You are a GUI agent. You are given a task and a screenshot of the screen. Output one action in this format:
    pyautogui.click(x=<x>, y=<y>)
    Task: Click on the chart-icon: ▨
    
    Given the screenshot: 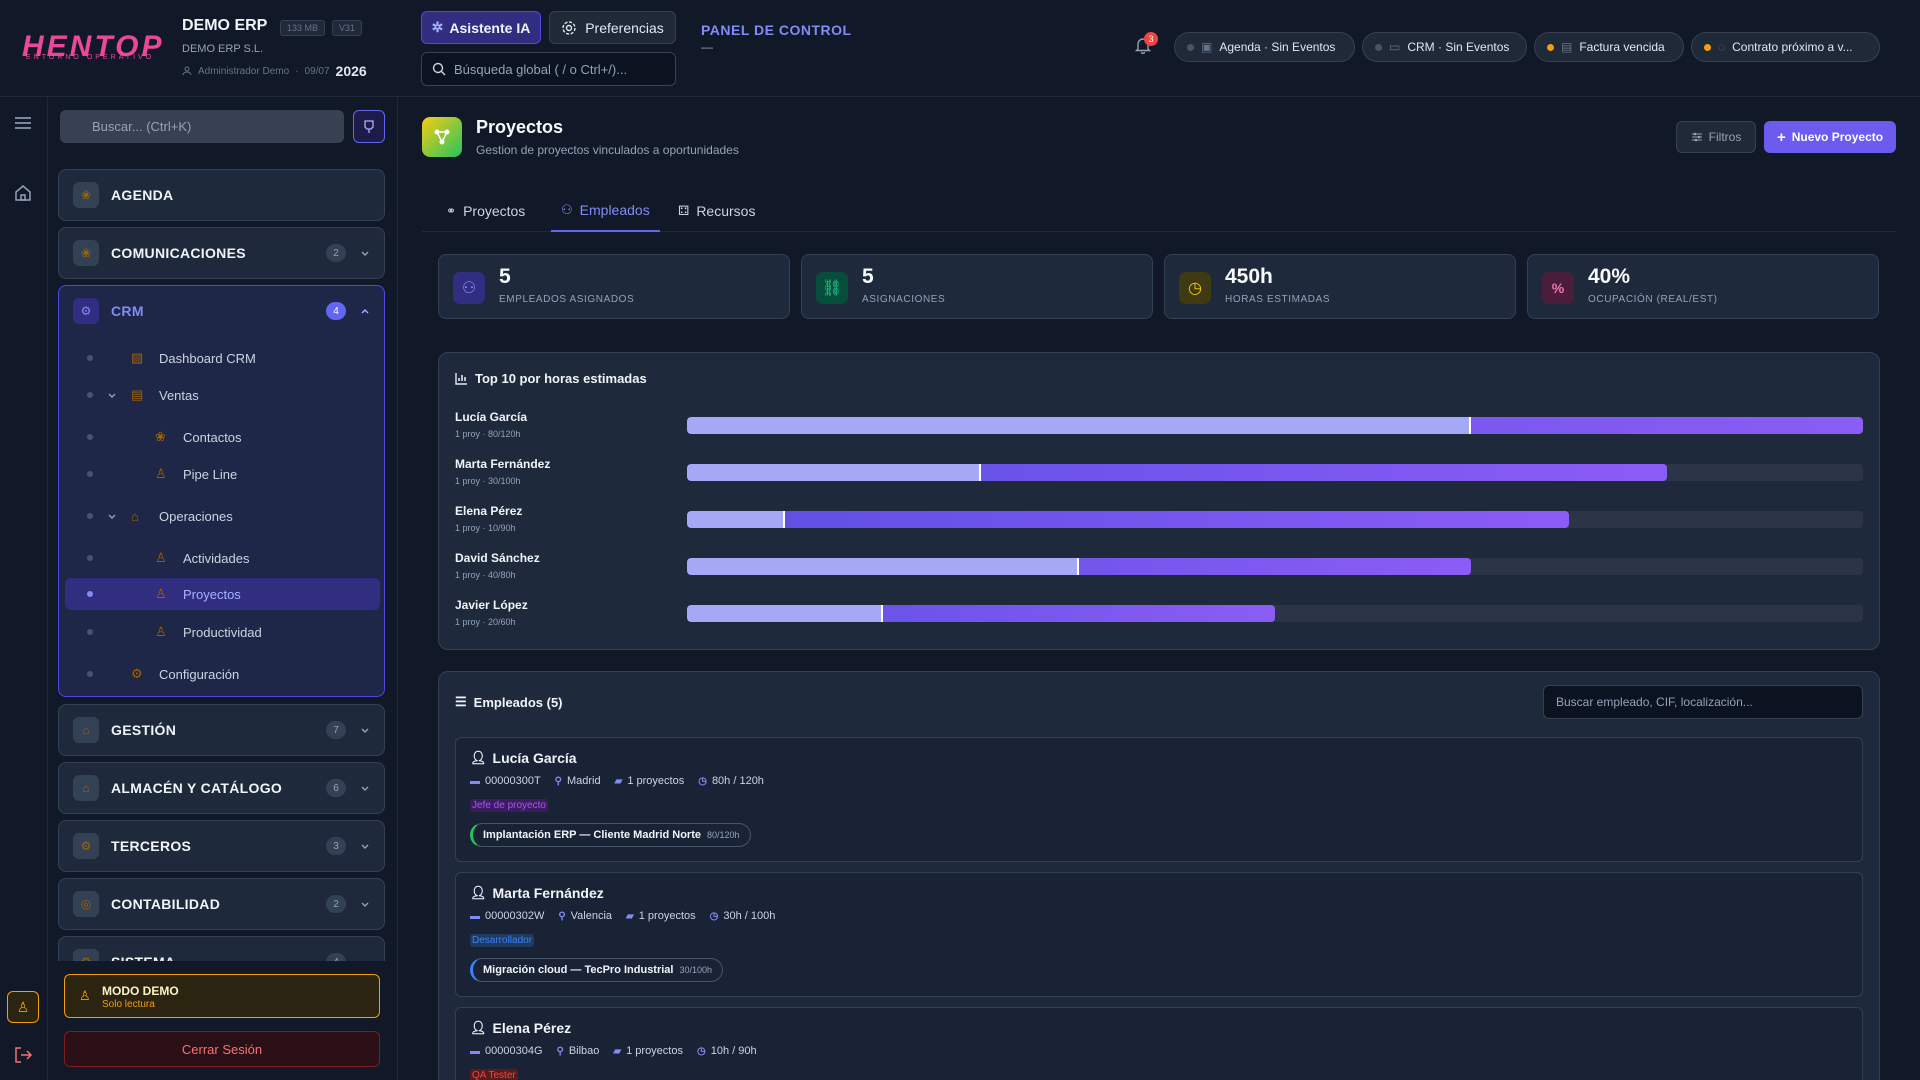 What is the action you would take?
    pyautogui.click(x=137, y=357)
    